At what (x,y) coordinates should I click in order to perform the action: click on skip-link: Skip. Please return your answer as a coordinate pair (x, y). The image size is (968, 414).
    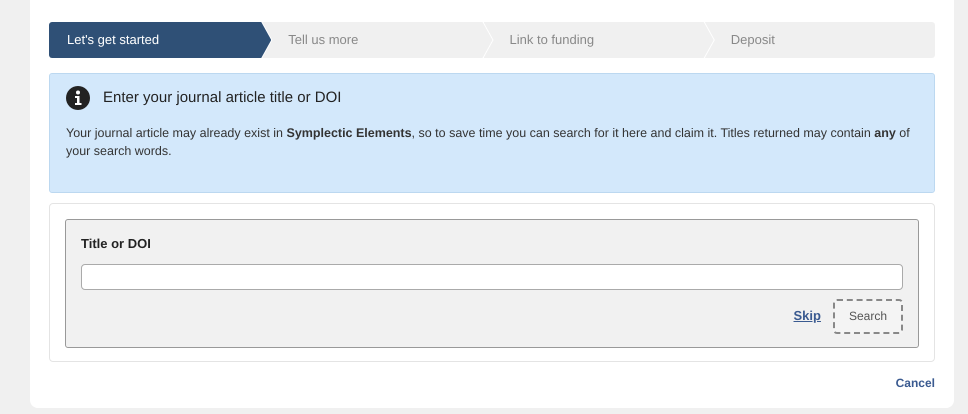
    Looking at the image, I should click on (807, 316).